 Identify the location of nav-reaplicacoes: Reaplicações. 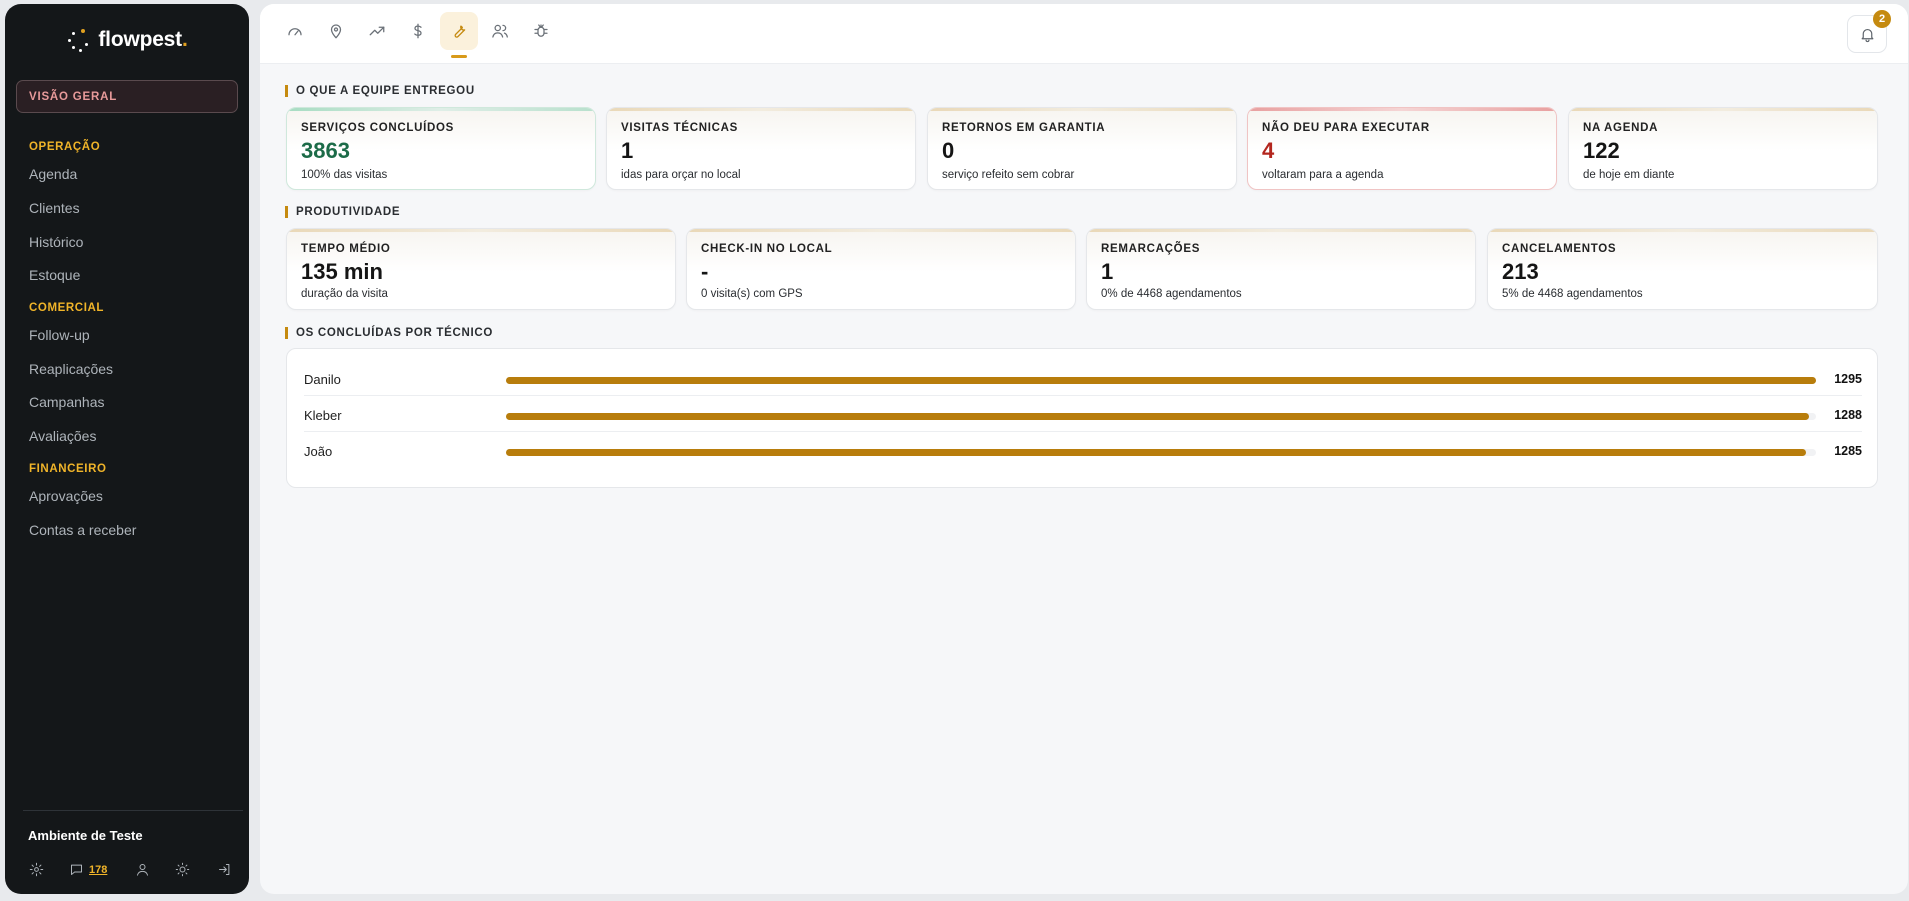
(71, 369).